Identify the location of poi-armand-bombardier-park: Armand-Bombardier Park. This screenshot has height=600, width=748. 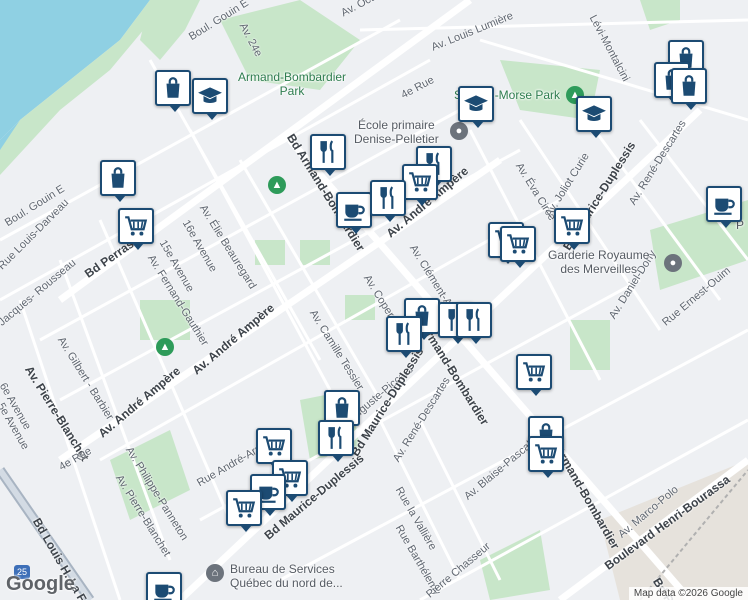
(292, 84).